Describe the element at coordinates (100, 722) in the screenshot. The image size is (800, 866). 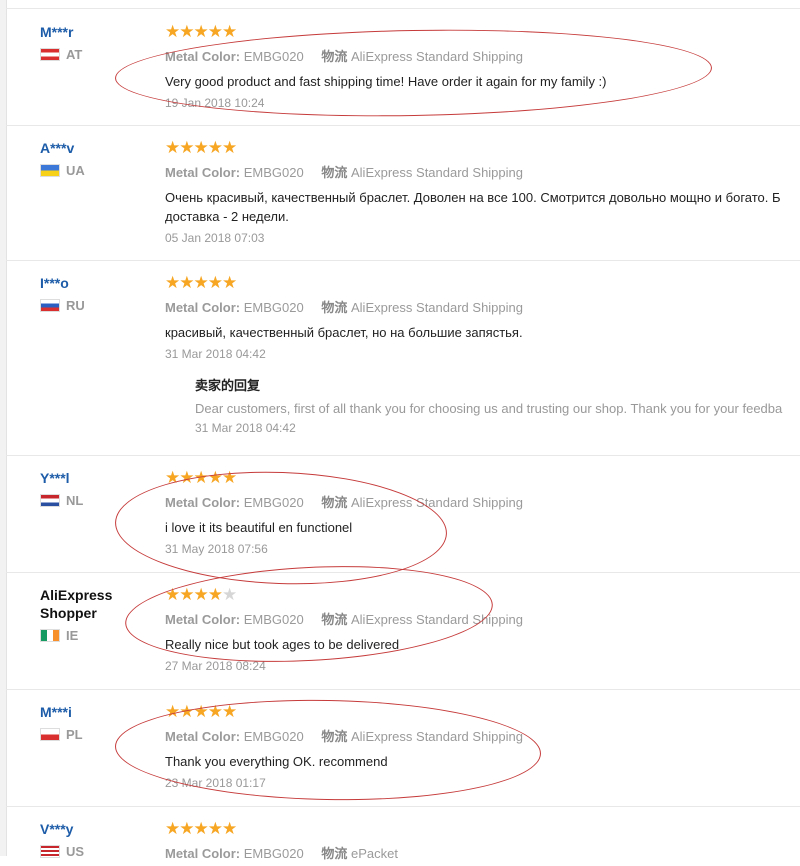
I see `reviewer-info: M***i PL` at that location.